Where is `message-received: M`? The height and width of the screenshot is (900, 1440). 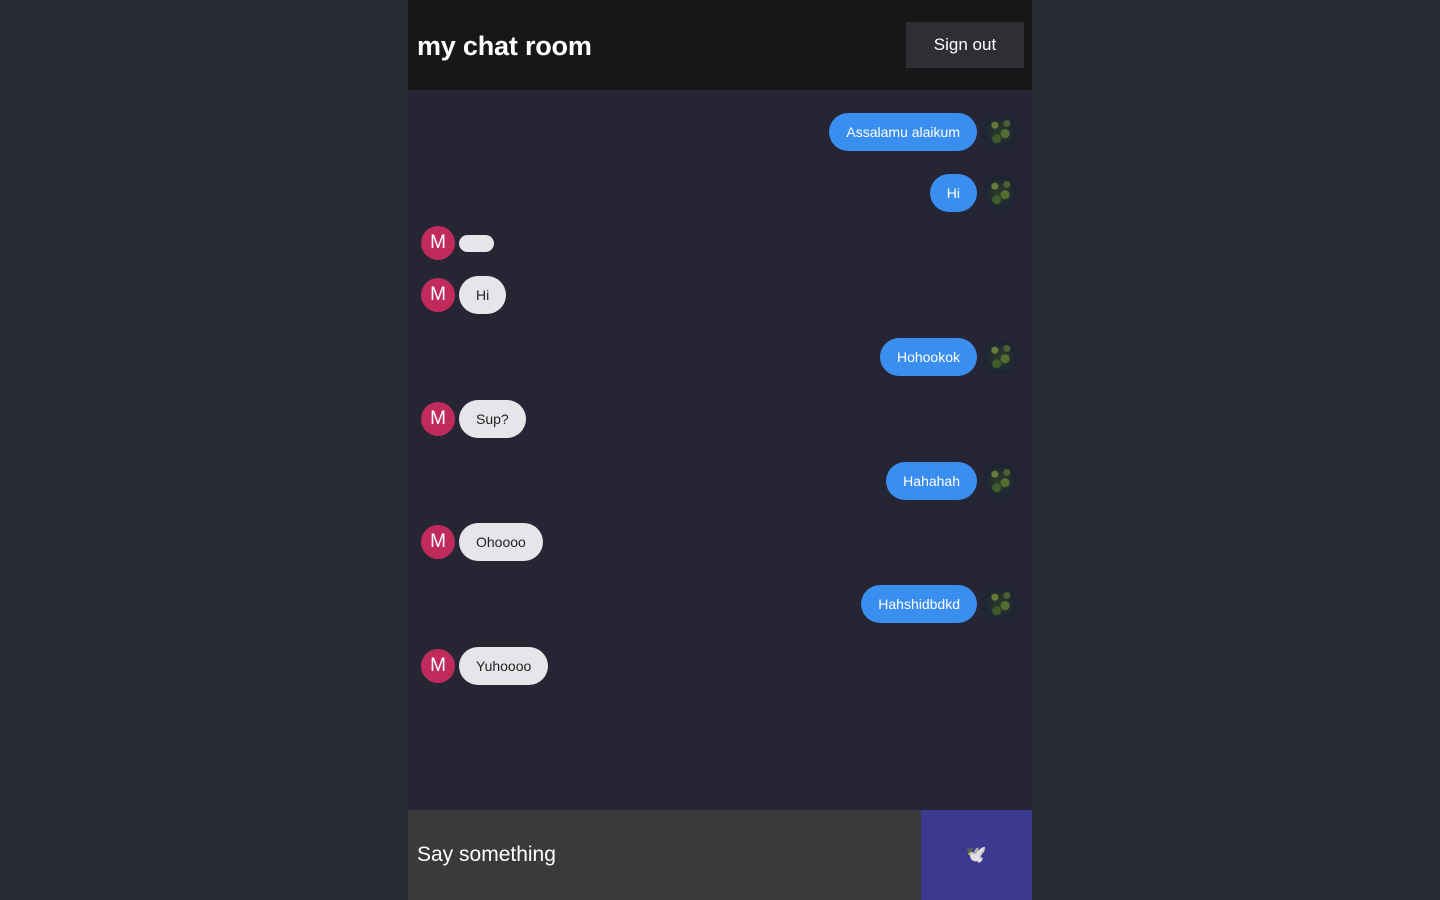 message-received: M is located at coordinates (457, 243).